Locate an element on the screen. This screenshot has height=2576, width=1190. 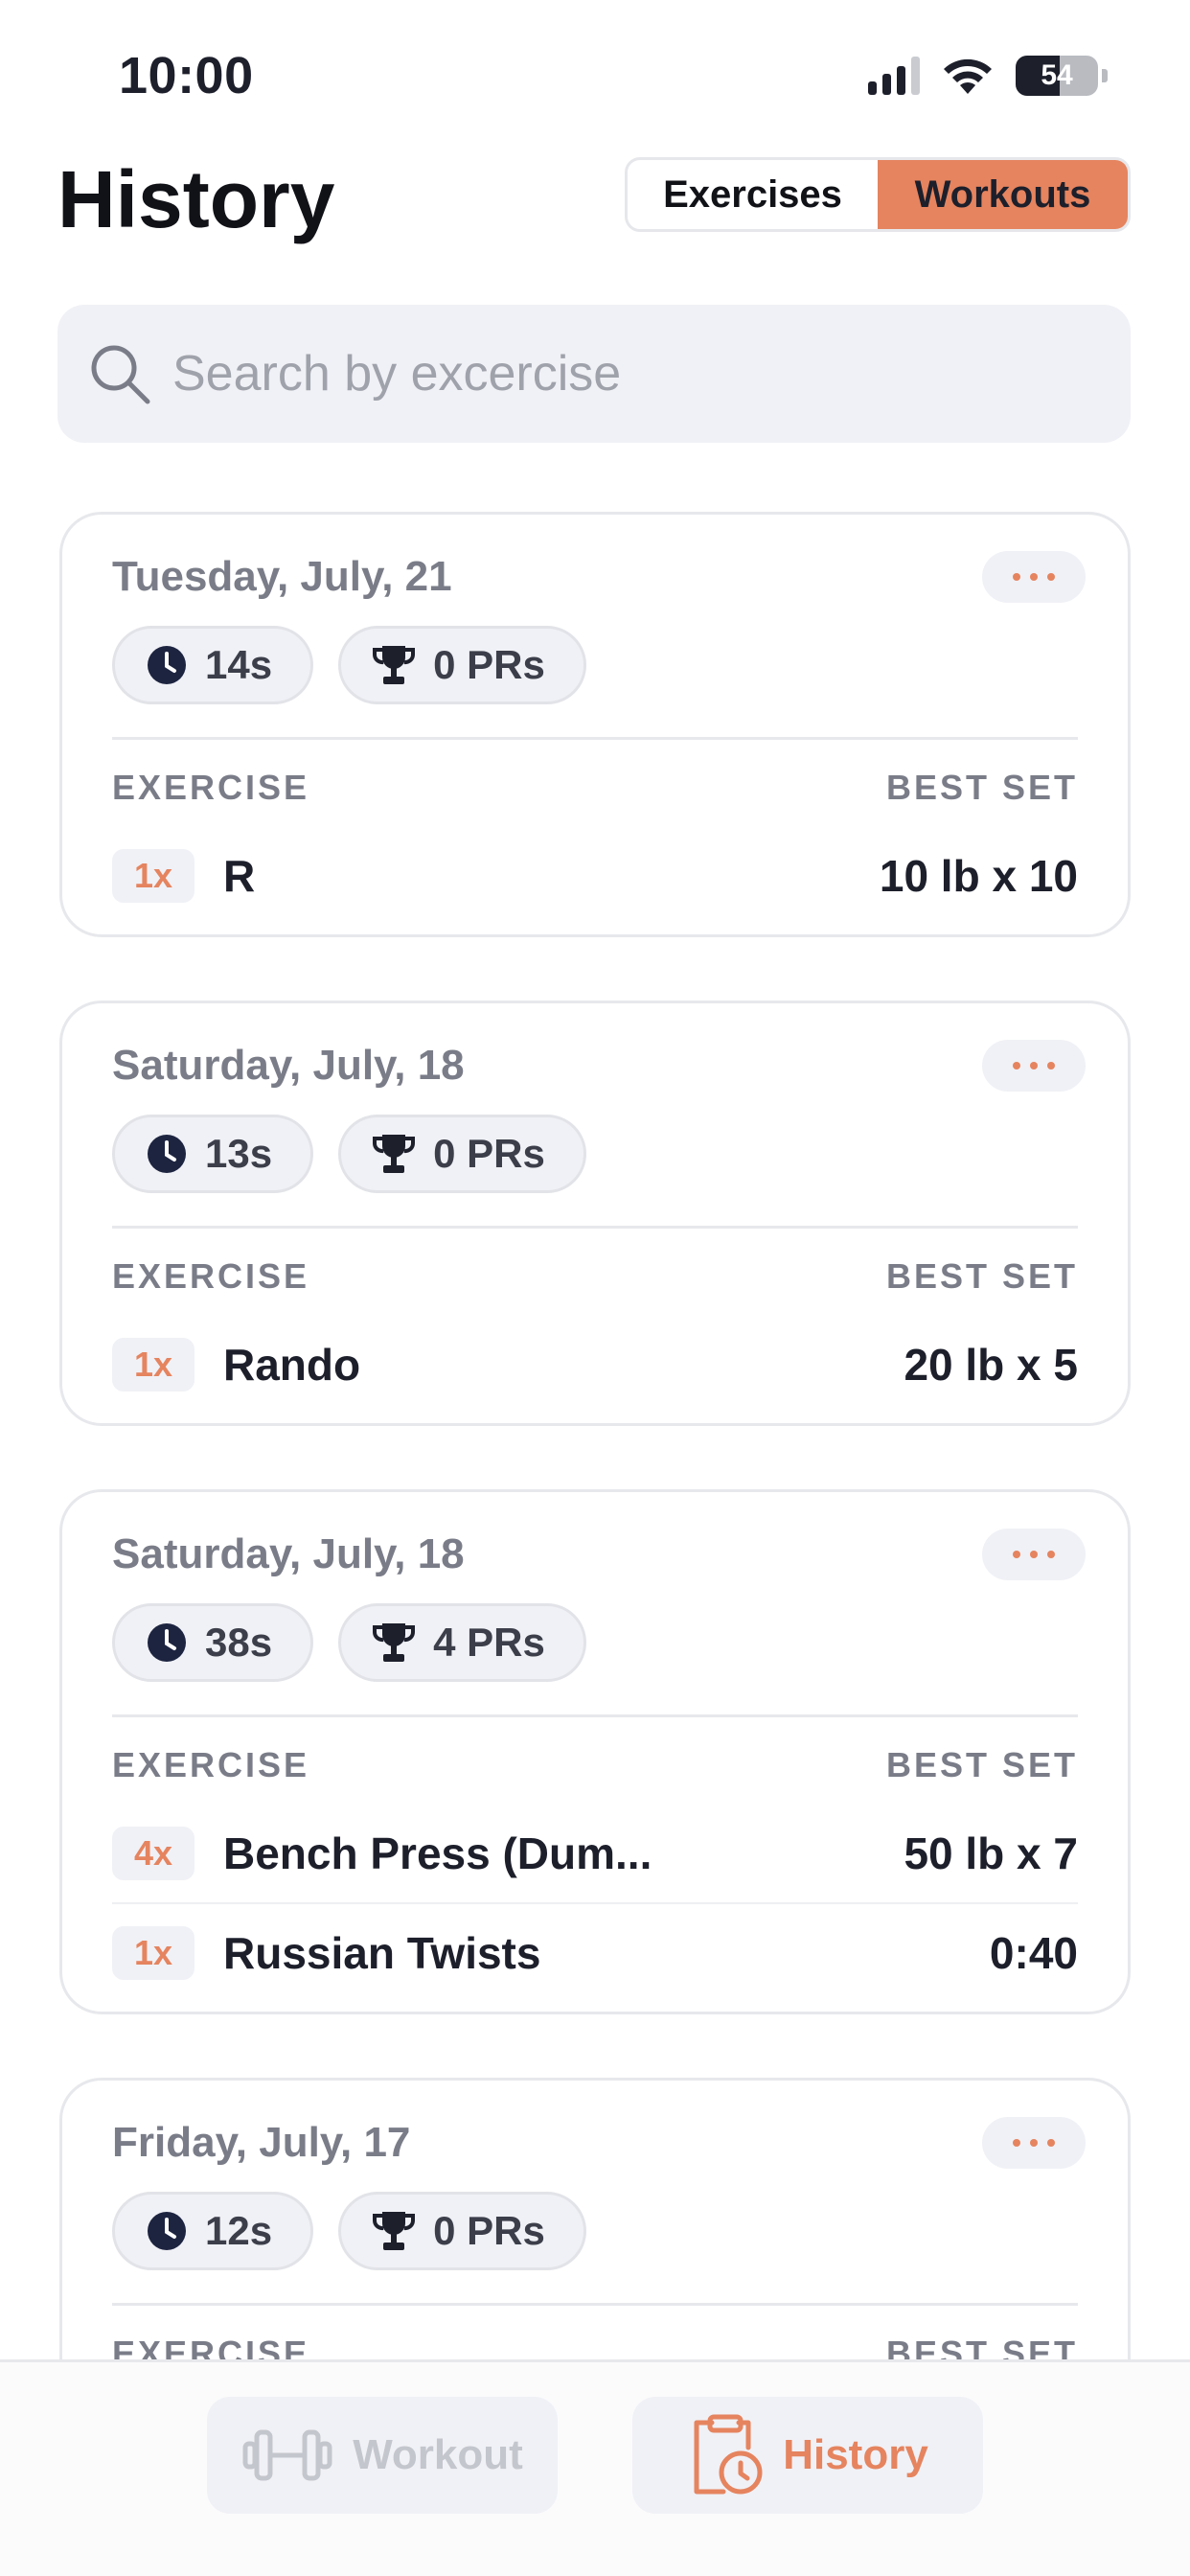
prs-chip: 4 PRs is located at coordinates (462, 1642).